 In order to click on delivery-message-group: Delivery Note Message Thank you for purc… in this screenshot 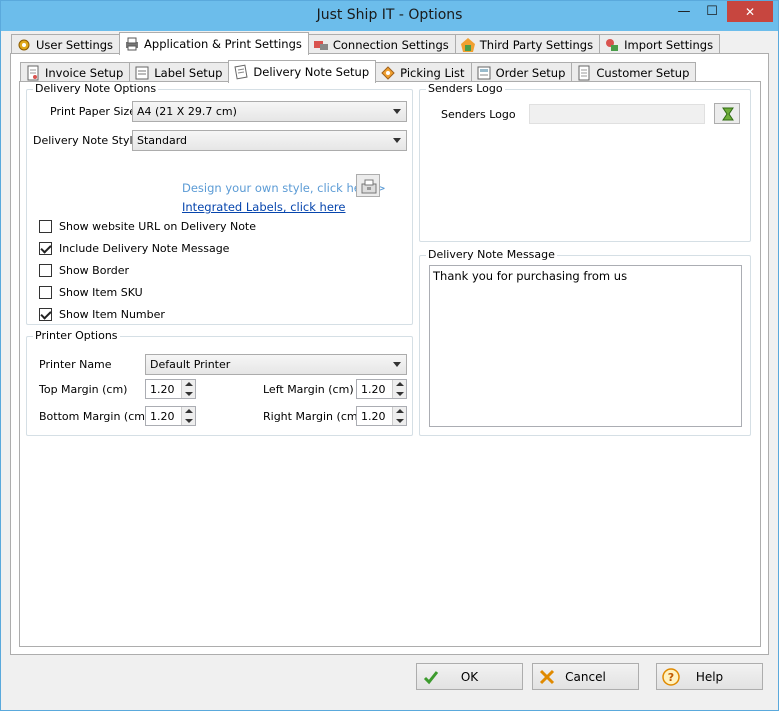, I will do `click(585, 342)`.